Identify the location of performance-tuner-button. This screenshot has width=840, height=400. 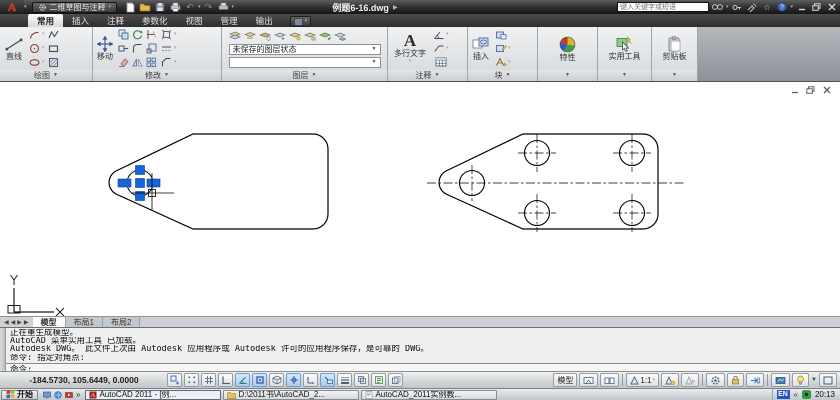
(801, 380).